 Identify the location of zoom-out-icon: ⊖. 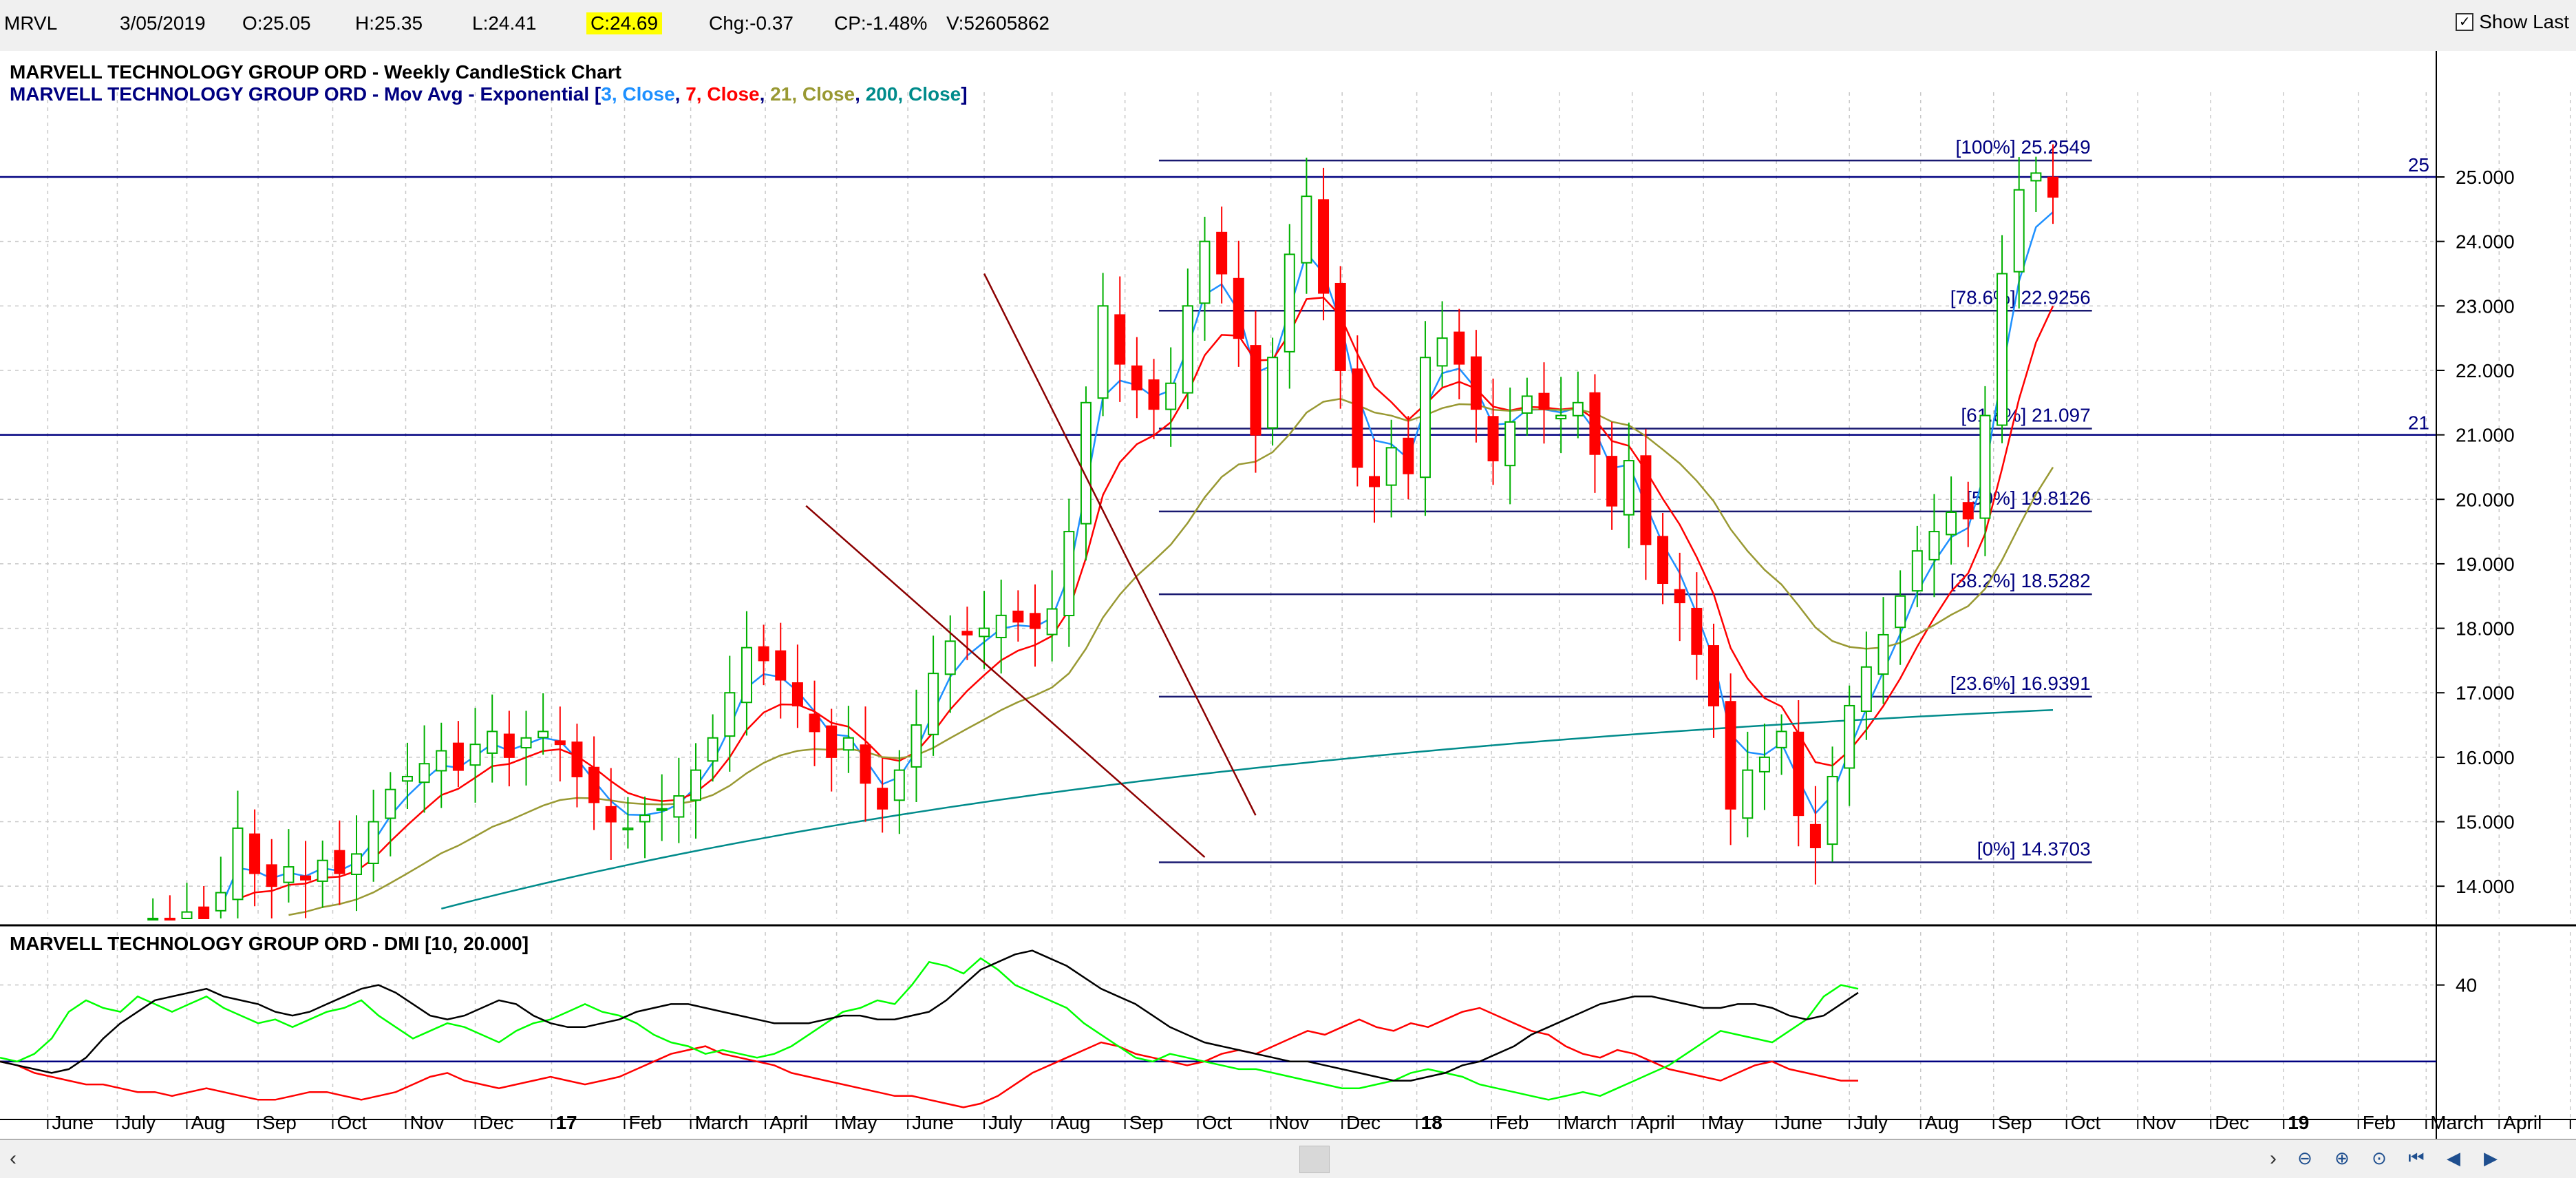
(2305, 1158).